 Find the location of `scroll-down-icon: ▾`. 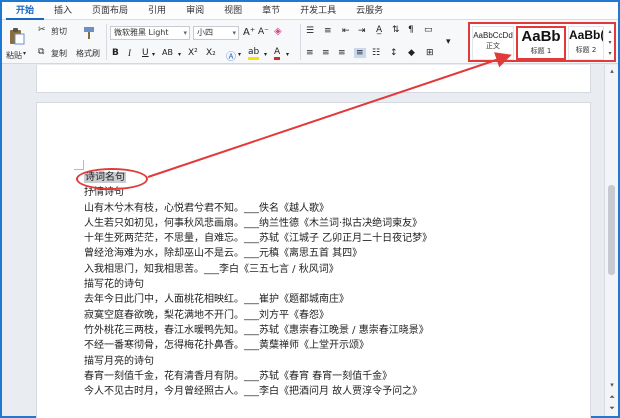

scroll-down-icon: ▾ is located at coordinates (612, 385).